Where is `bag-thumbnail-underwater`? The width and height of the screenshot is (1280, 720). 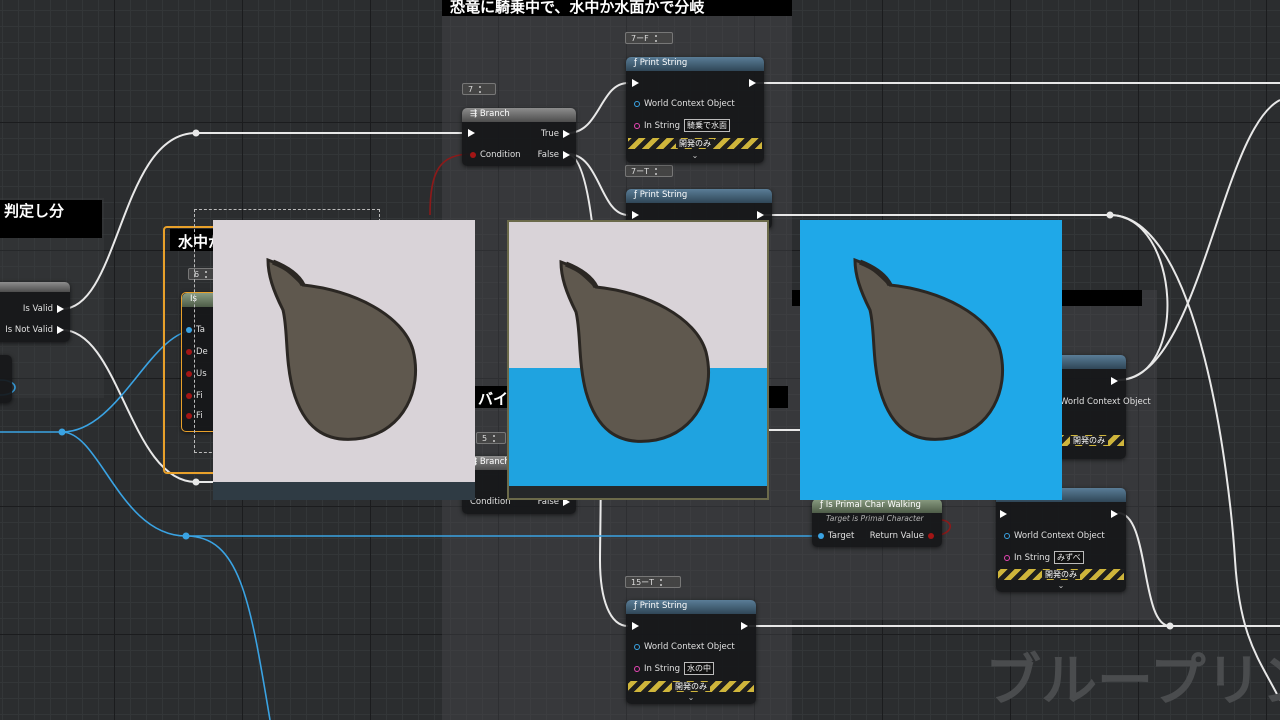 bag-thumbnail-underwater is located at coordinates (931, 360).